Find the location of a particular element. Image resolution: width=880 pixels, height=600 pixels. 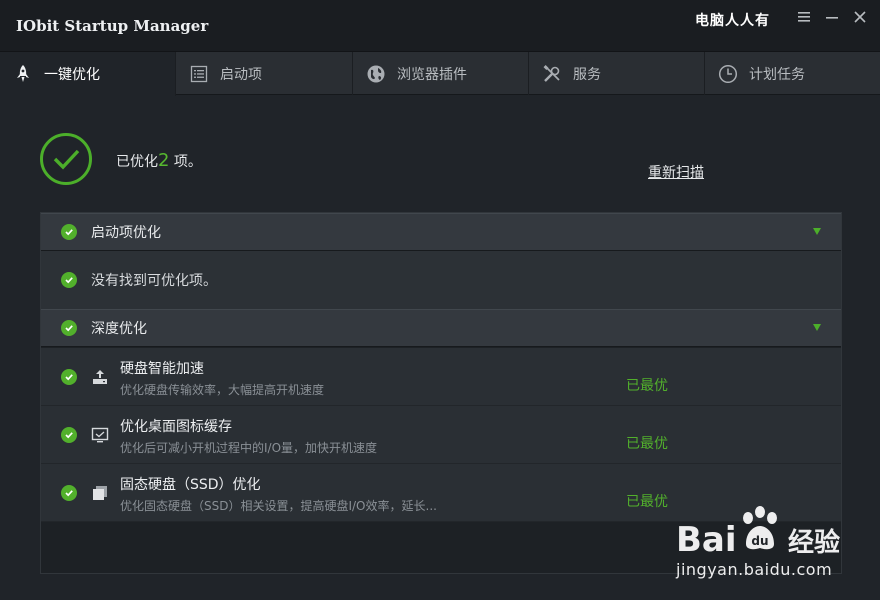

tab-one-click-optimize: 一键优化 is located at coordinates (88, 74).